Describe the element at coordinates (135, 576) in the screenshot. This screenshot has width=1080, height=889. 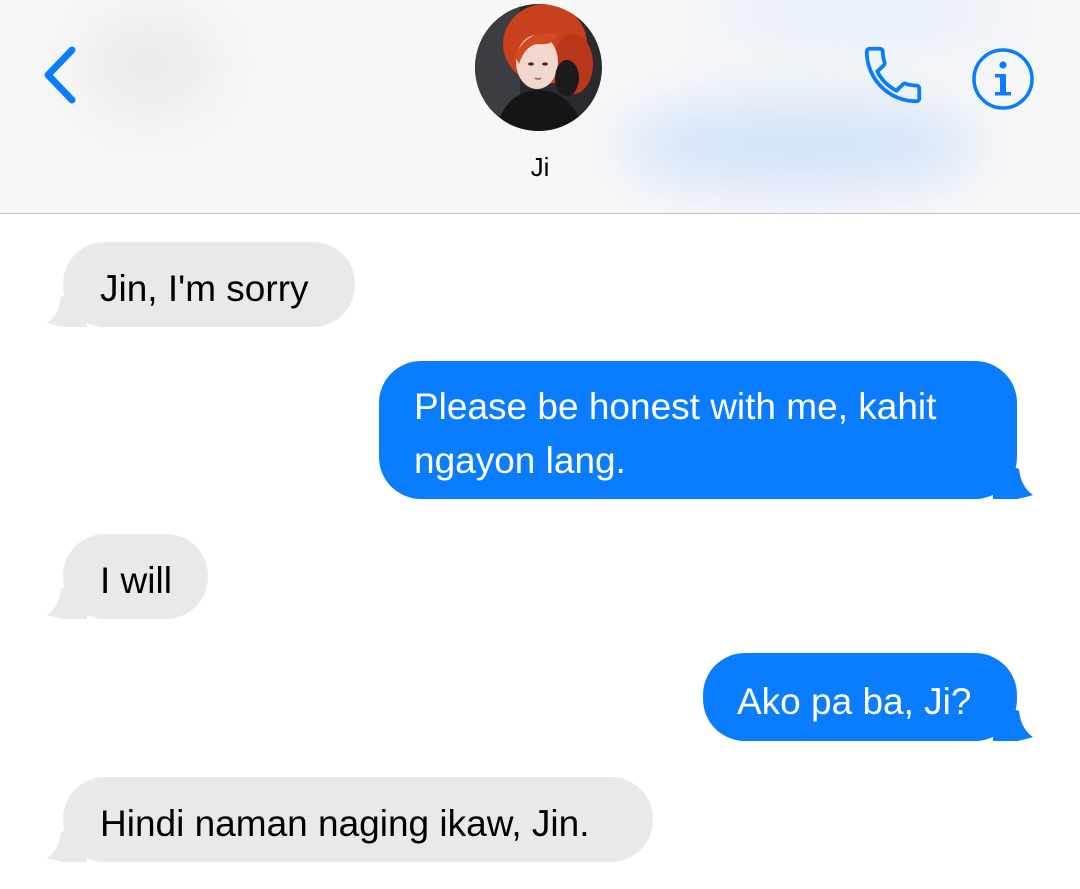
I see `message-text: I will` at that location.